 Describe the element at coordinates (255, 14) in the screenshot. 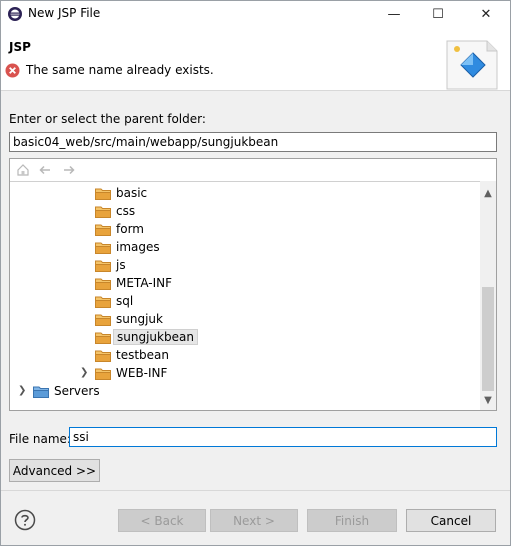

I see `title-bar: New JSP File — ☐ ✕` at that location.